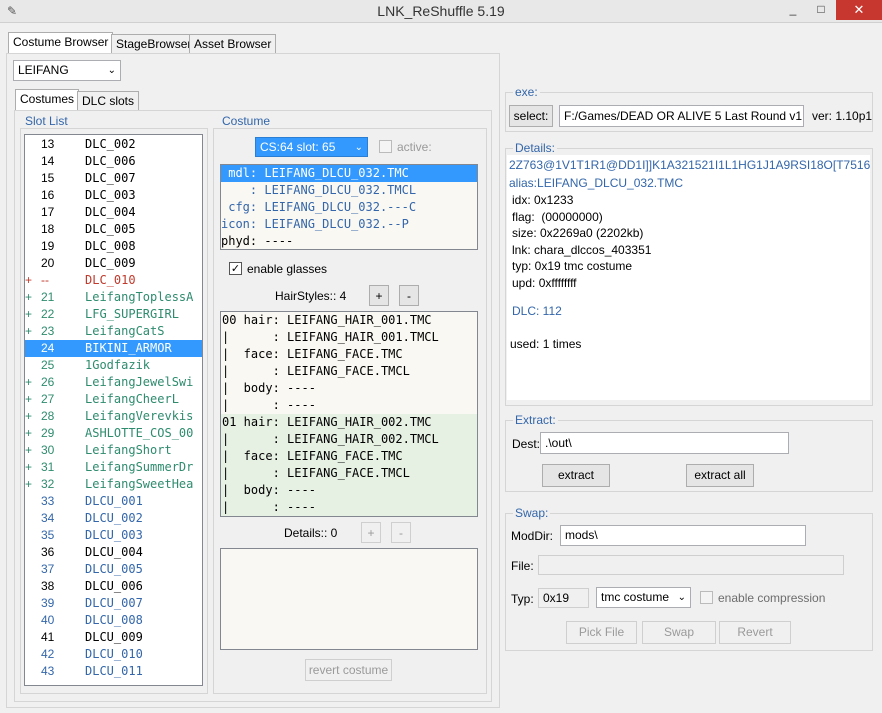 The image size is (882, 713). What do you see at coordinates (48, 263) in the screenshot?
I see `slot-number: 20` at bounding box center [48, 263].